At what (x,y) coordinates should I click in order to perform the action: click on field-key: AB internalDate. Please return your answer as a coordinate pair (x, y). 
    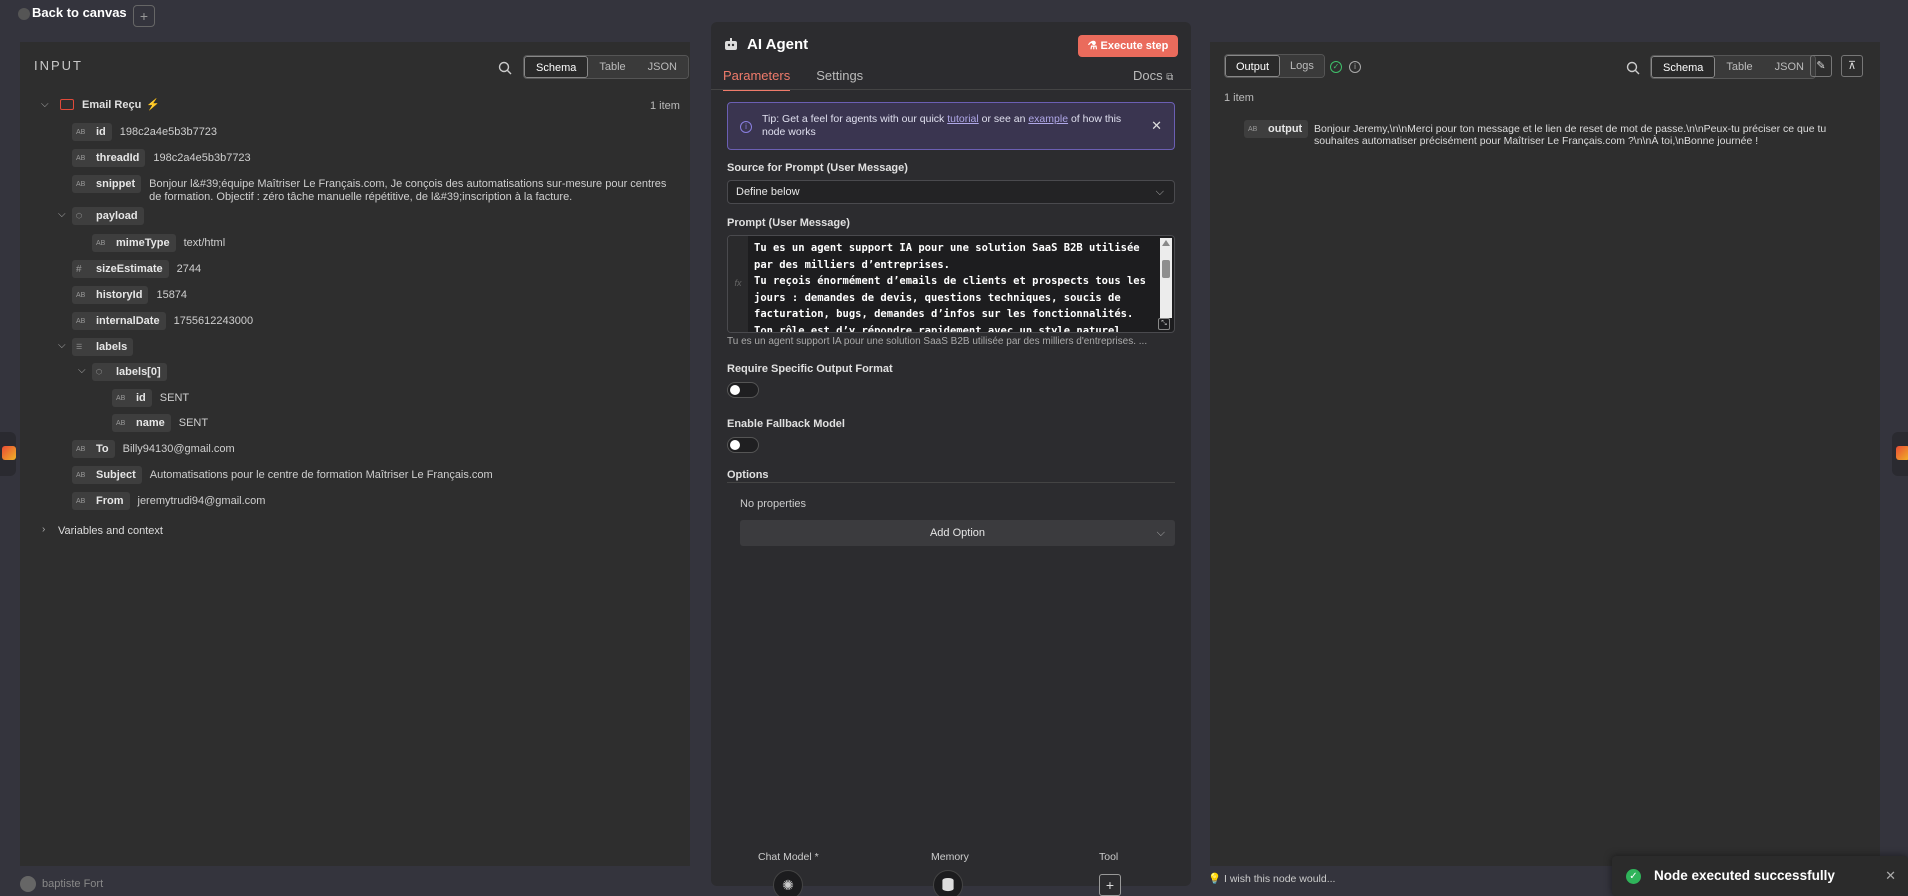
    Looking at the image, I should click on (119, 321).